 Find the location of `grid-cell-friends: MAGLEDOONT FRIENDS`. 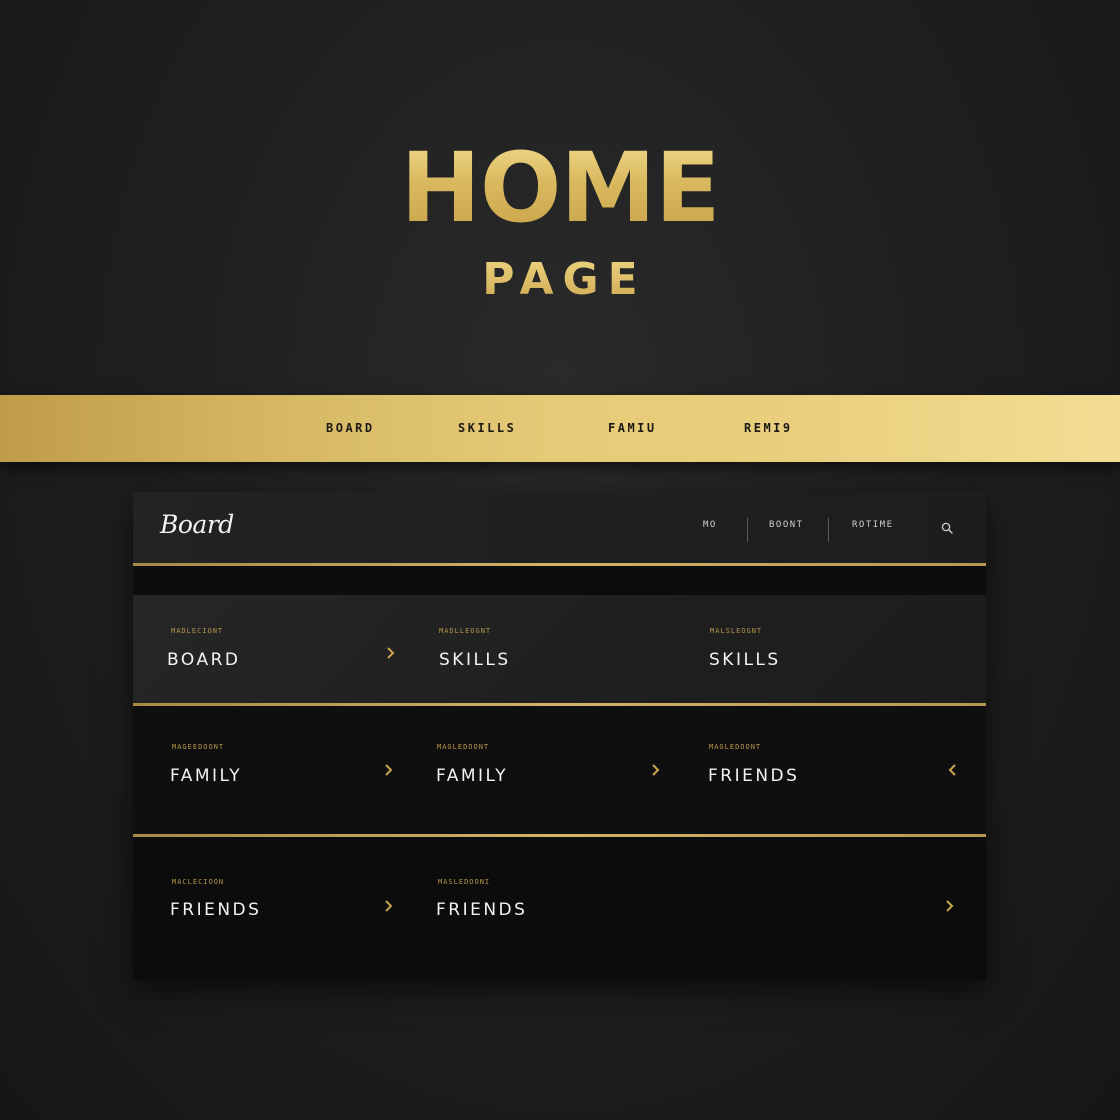

grid-cell-friends: MAGLEDOONT FRIENDS is located at coordinates (844, 770).